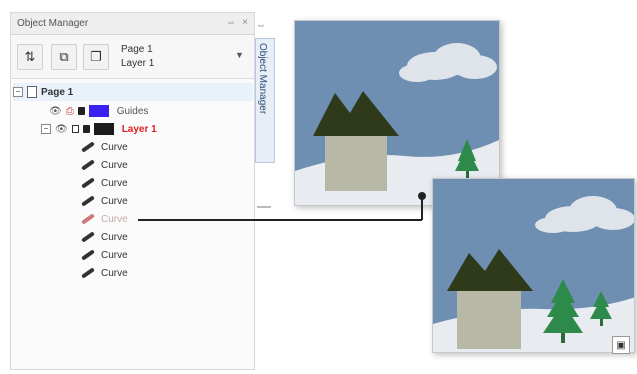  I want to click on guides-color-swatch, so click(98, 111).